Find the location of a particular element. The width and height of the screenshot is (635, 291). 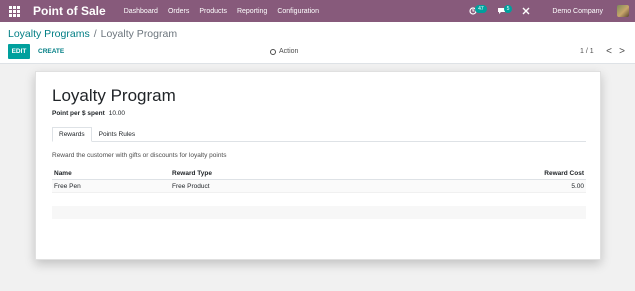

column-header-name: Name is located at coordinates (112, 173).